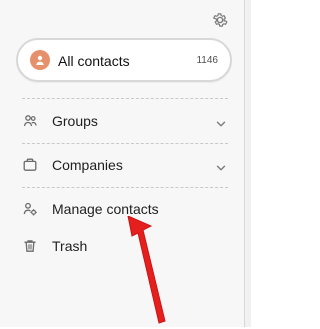 This screenshot has width=320, height=329. I want to click on briefcase-icon, so click(30, 165).